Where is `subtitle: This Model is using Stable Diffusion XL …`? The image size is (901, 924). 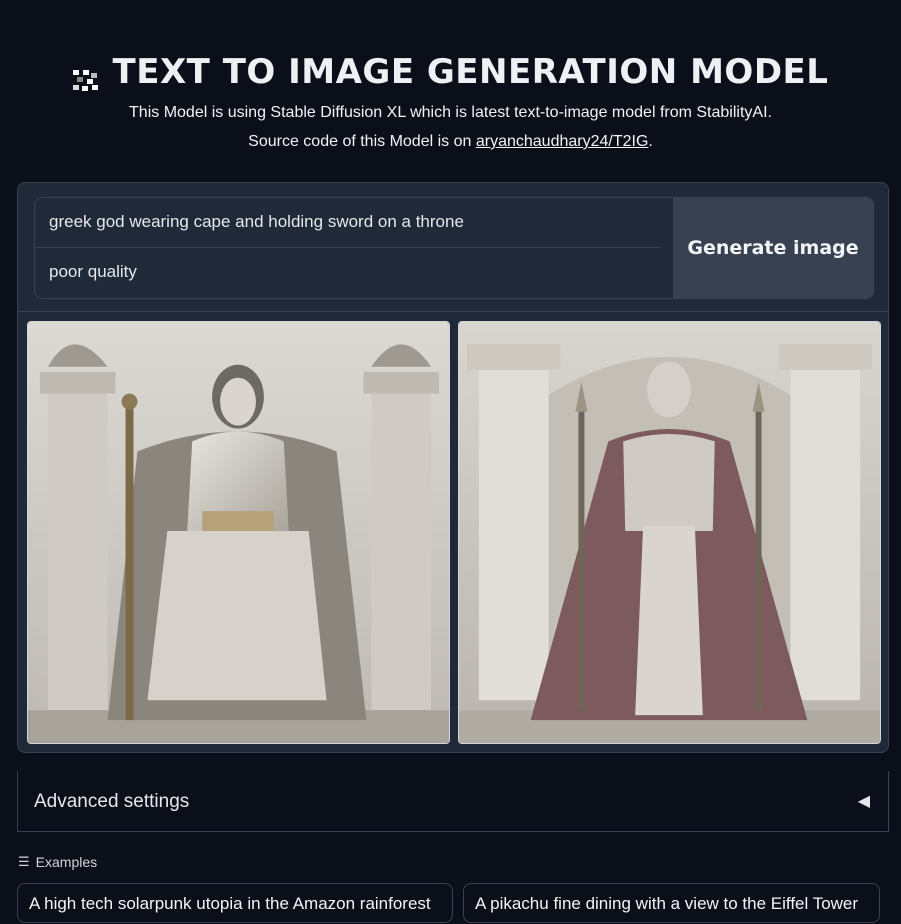
subtitle: This Model is using Stable Diffusion XL … is located at coordinates (450, 127).